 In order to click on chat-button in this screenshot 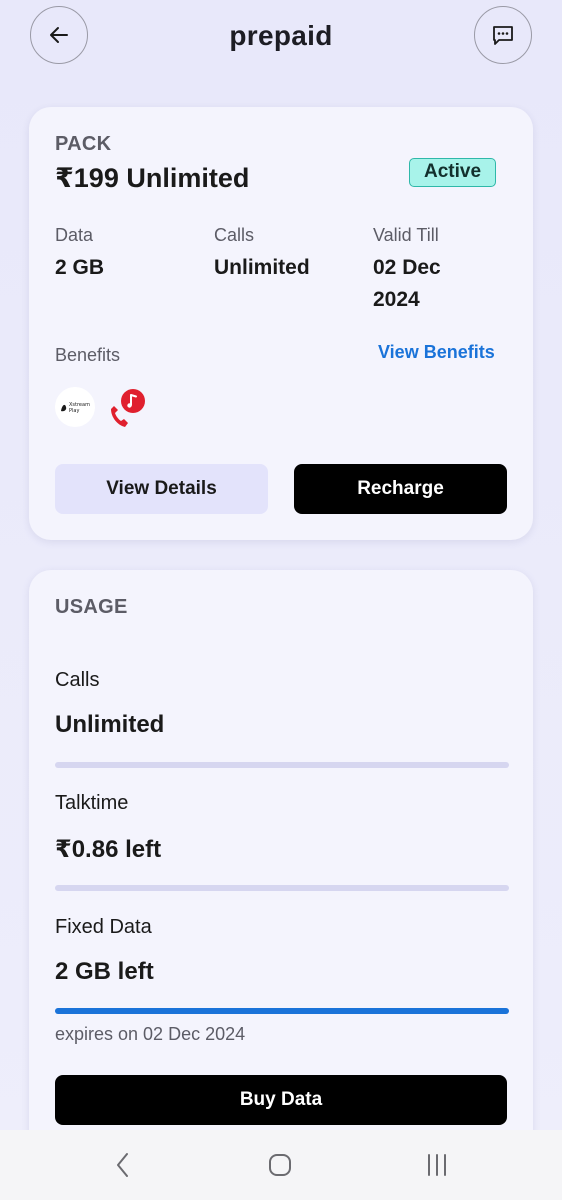, I will do `click(503, 35)`.